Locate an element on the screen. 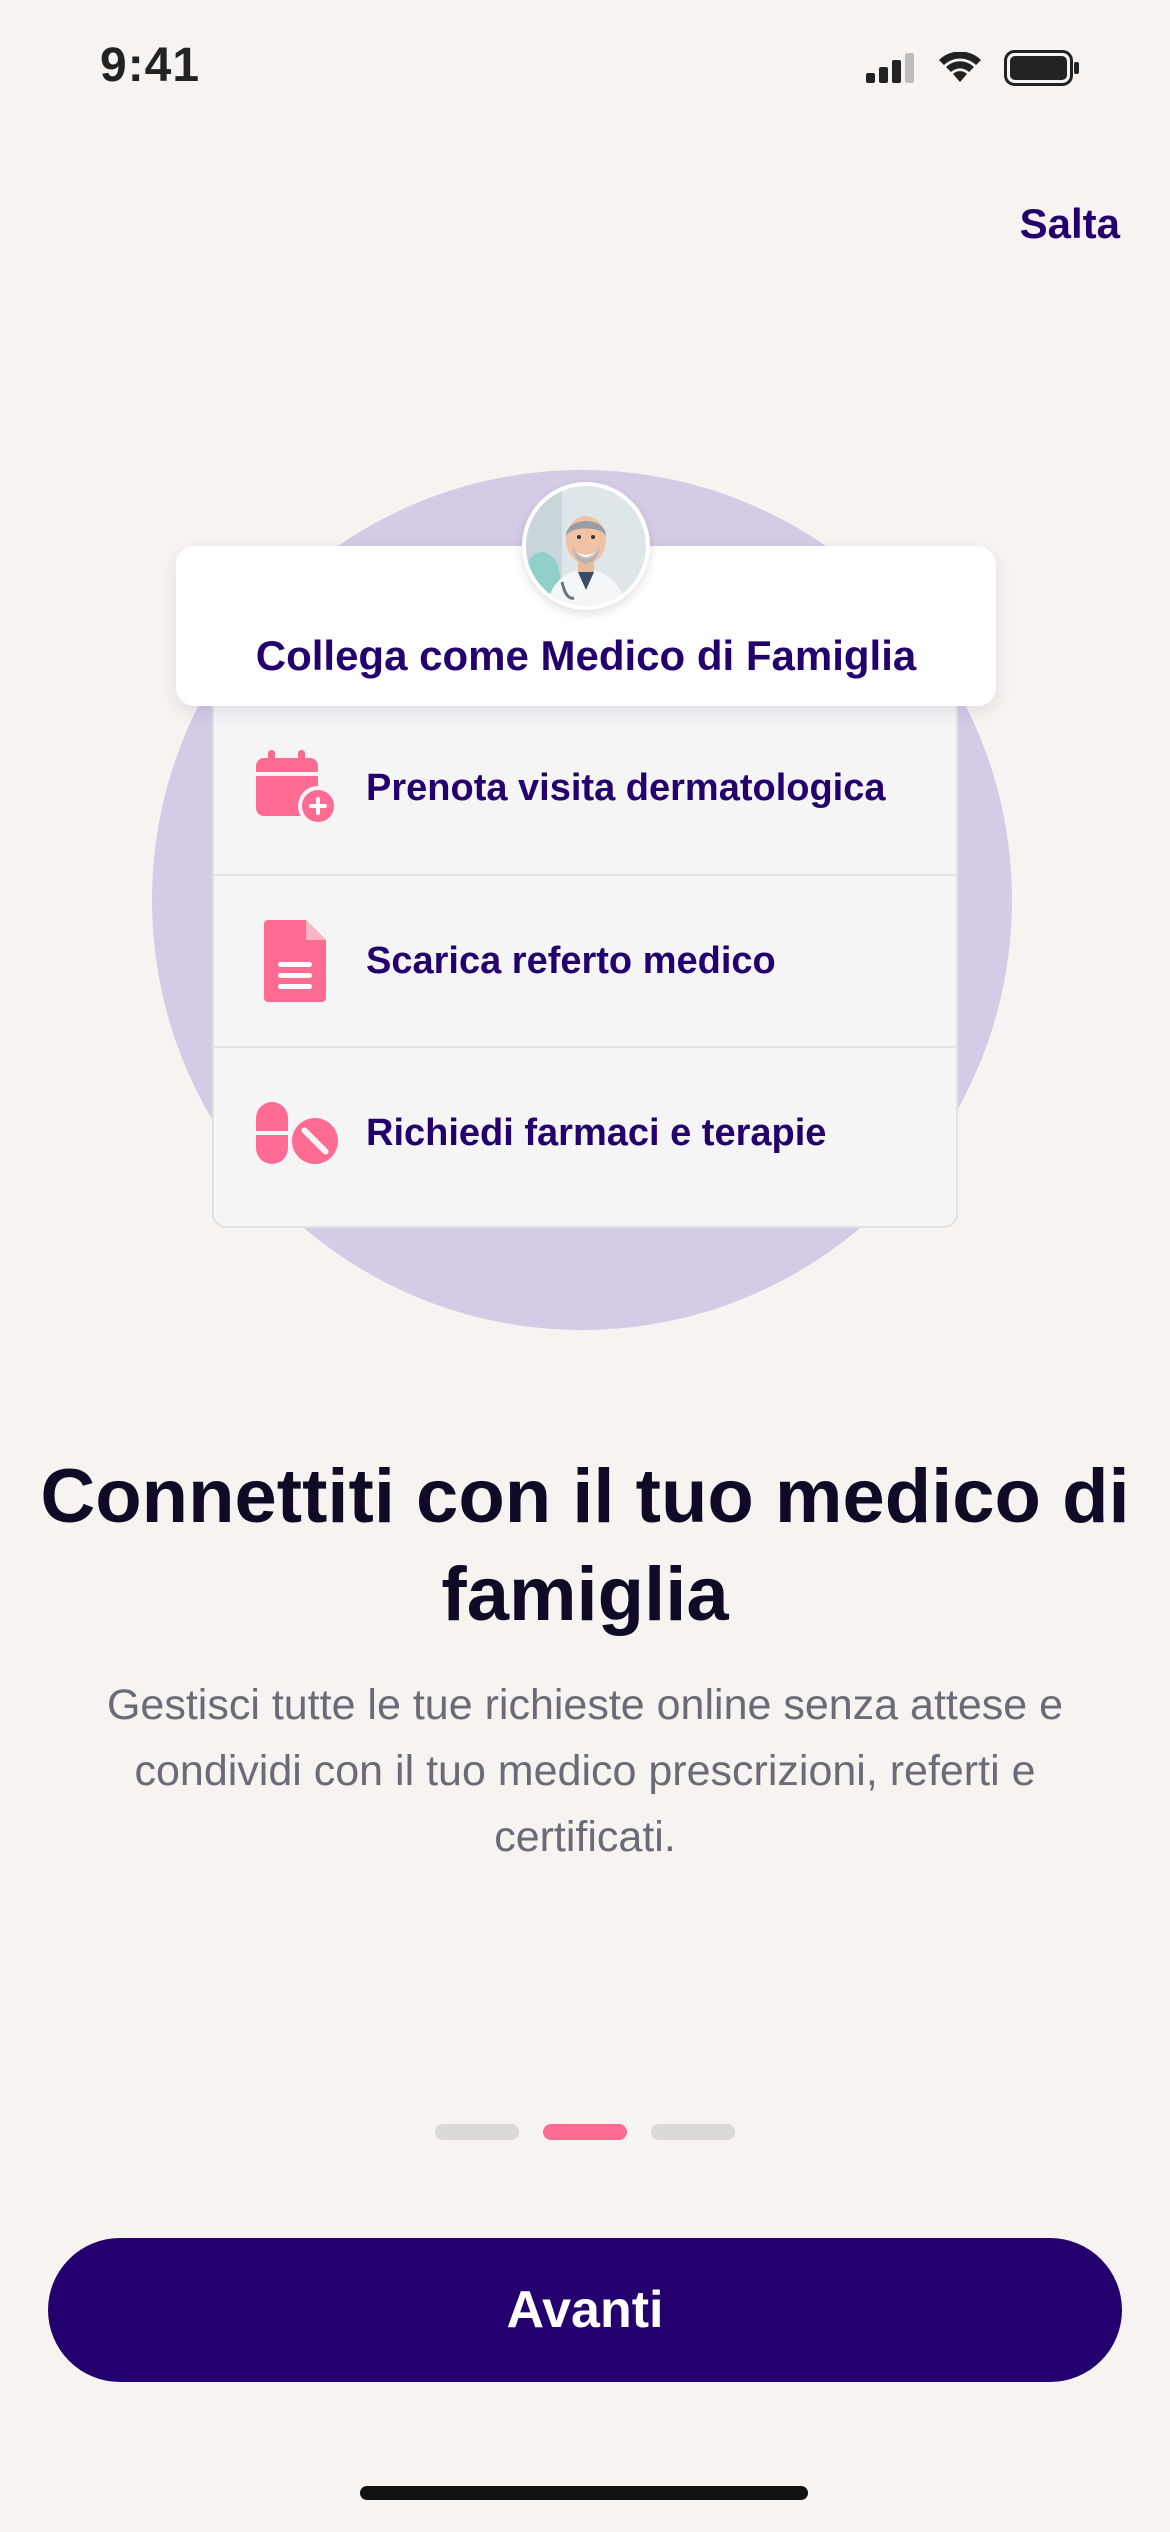  status-time: 9:41 is located at coordinates (150, 65).